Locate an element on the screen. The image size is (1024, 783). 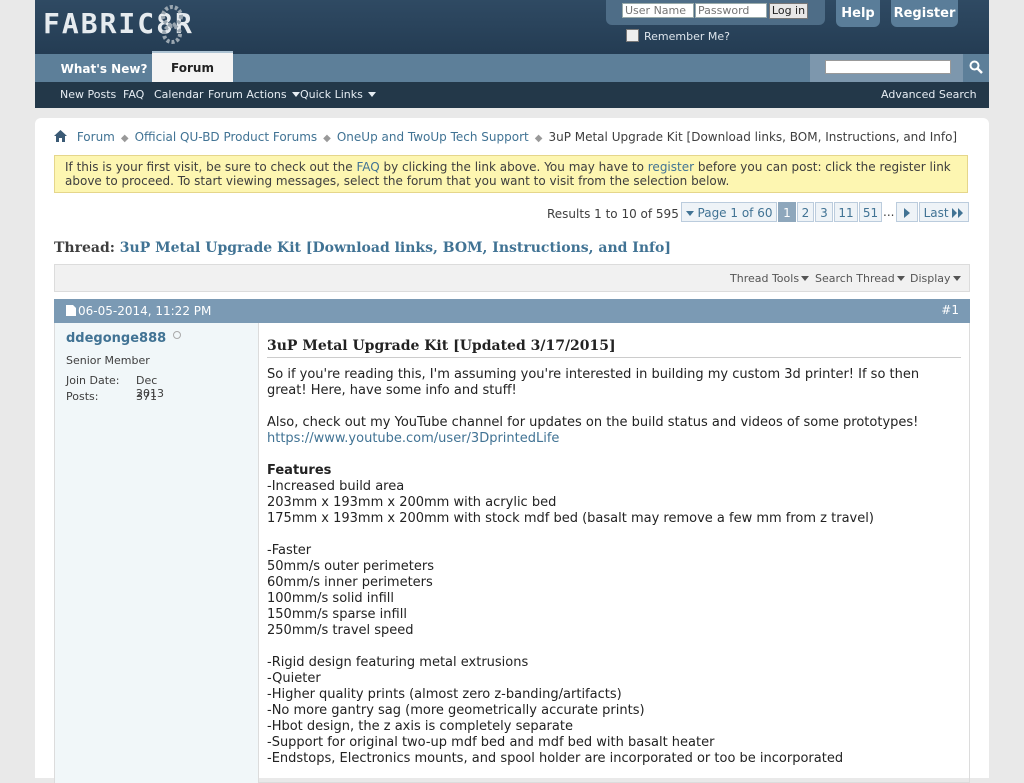
username-link: ddegonge888 is located at coordinates (123, 338).